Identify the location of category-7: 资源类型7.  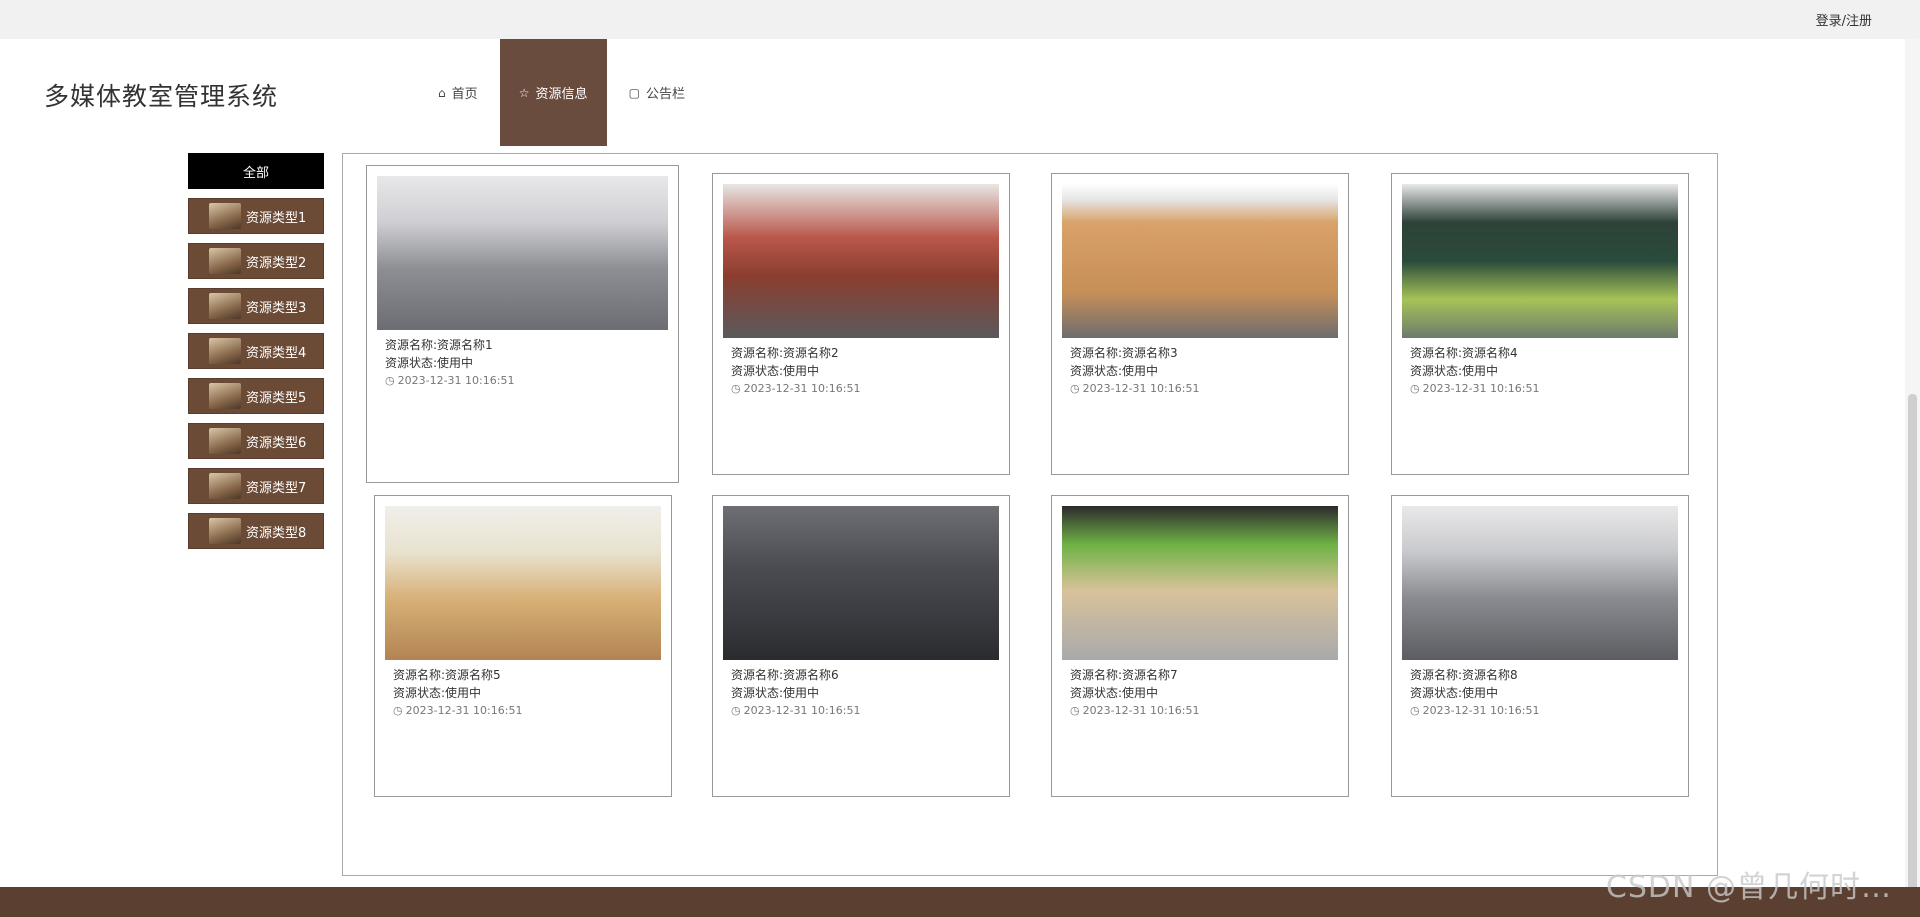
(256, 486).